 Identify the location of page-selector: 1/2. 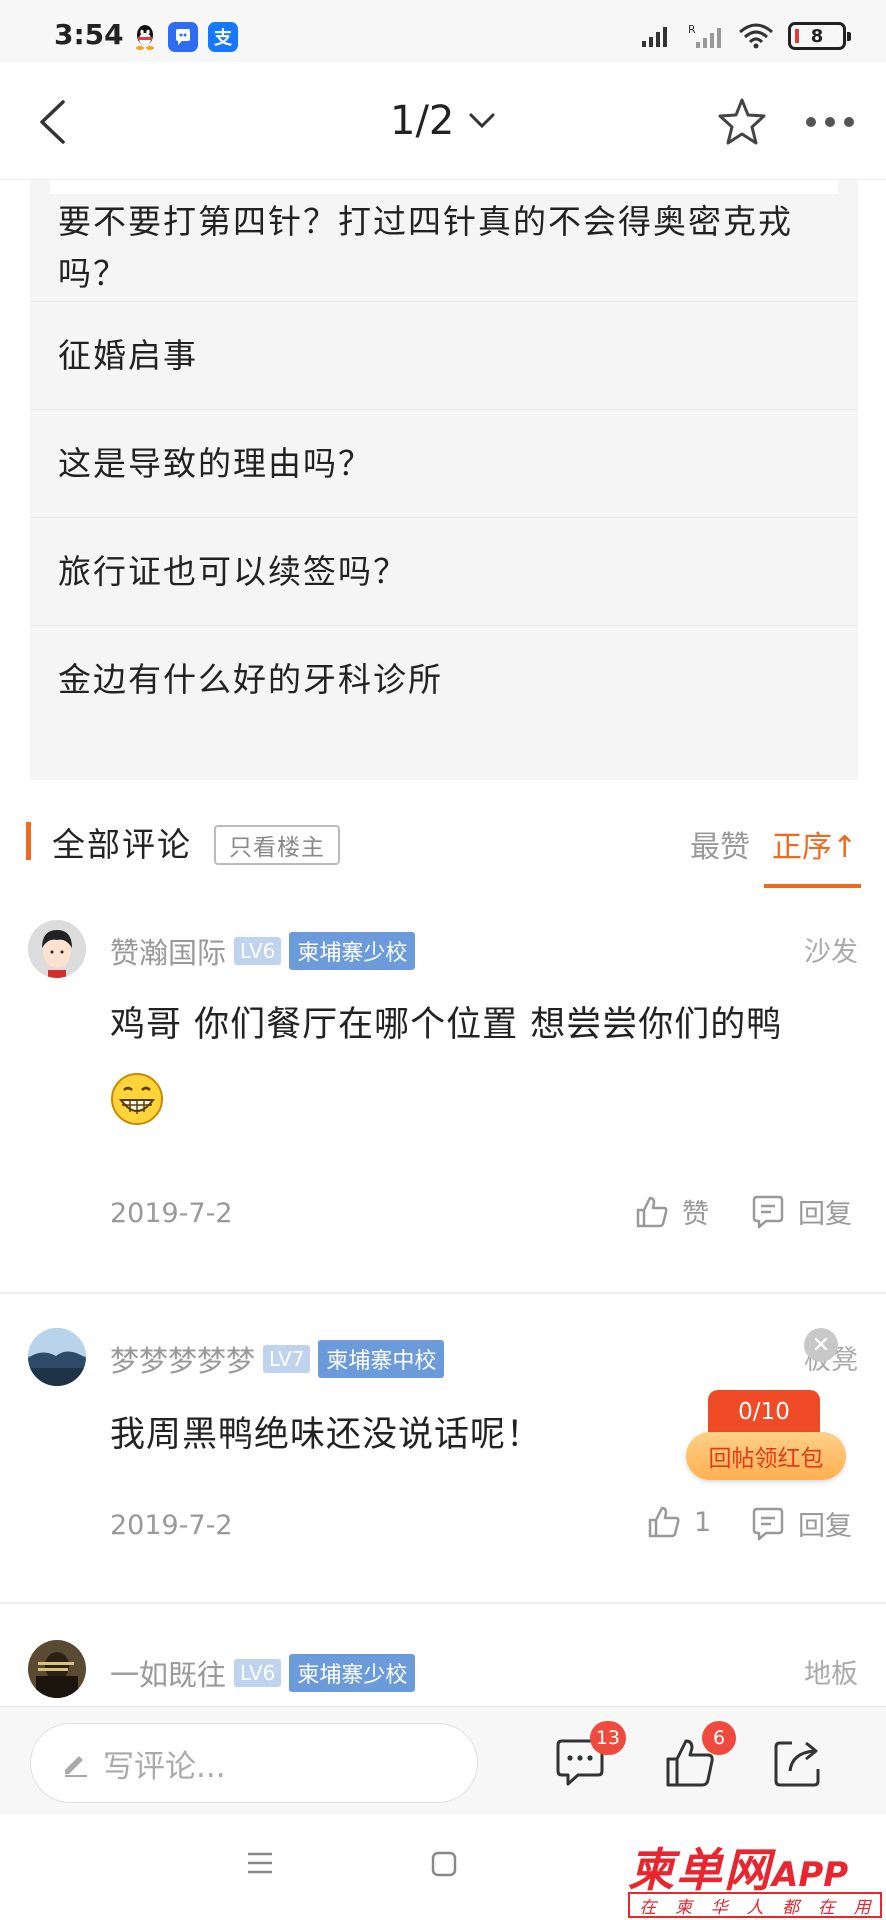
(443, 121).